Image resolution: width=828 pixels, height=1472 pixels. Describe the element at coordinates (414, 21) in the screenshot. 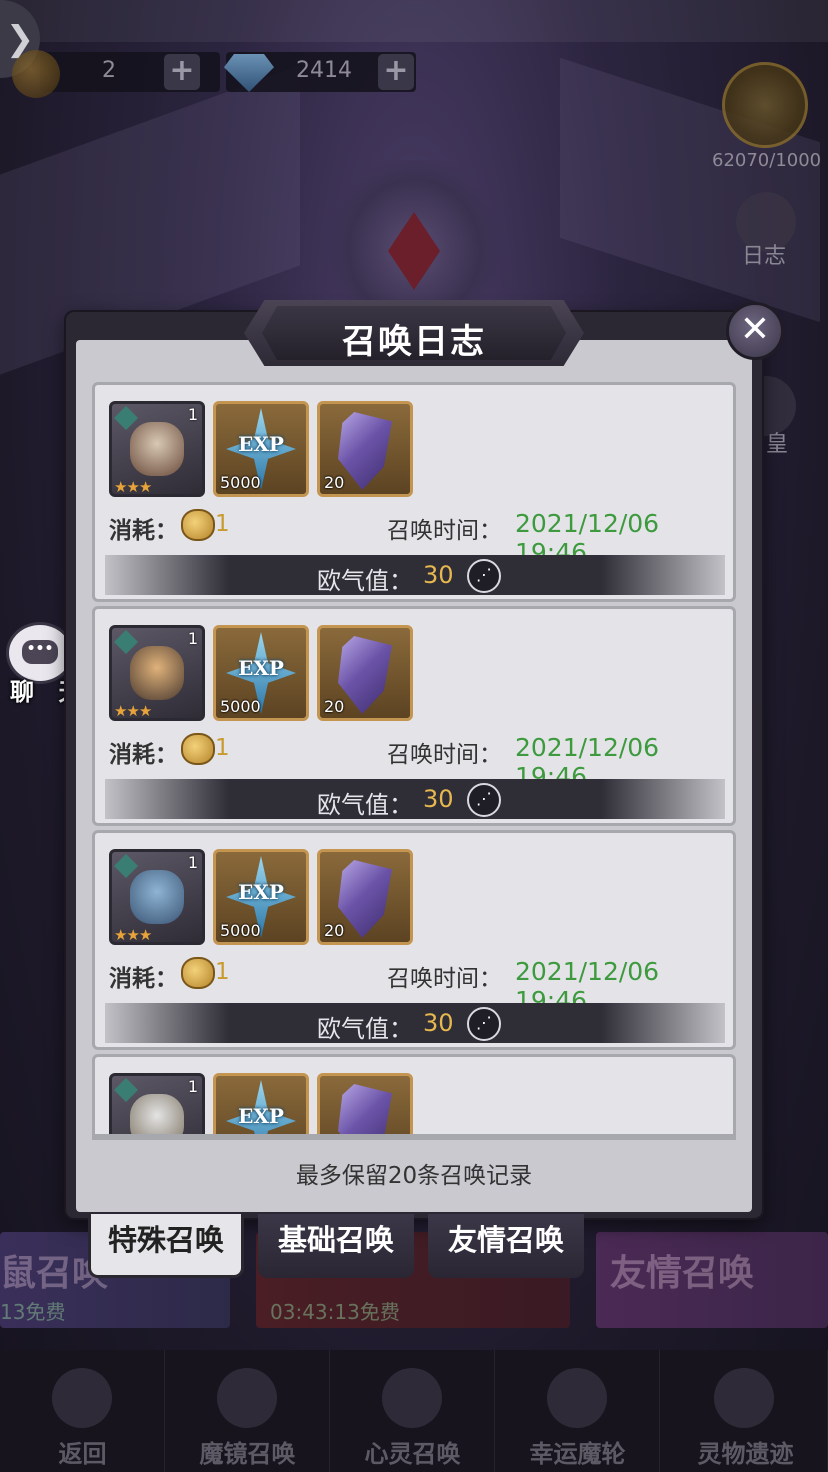

I see `top-bar` at that location.